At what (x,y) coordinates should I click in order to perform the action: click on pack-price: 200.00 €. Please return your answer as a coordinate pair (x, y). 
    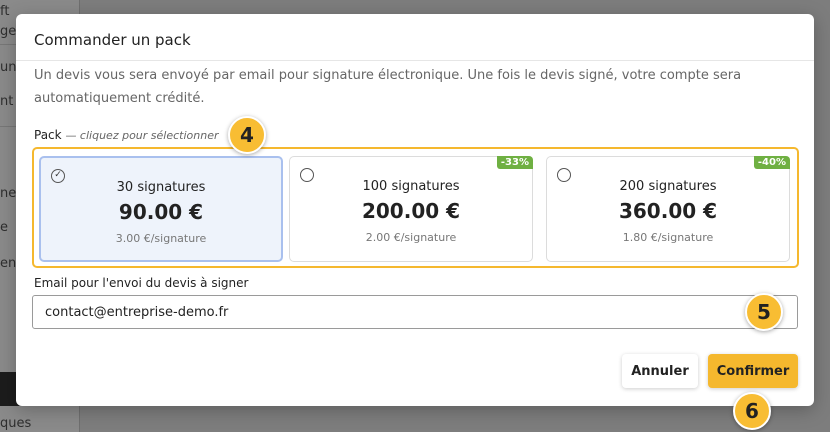
    Looking at the image, I should click on (411, 211).